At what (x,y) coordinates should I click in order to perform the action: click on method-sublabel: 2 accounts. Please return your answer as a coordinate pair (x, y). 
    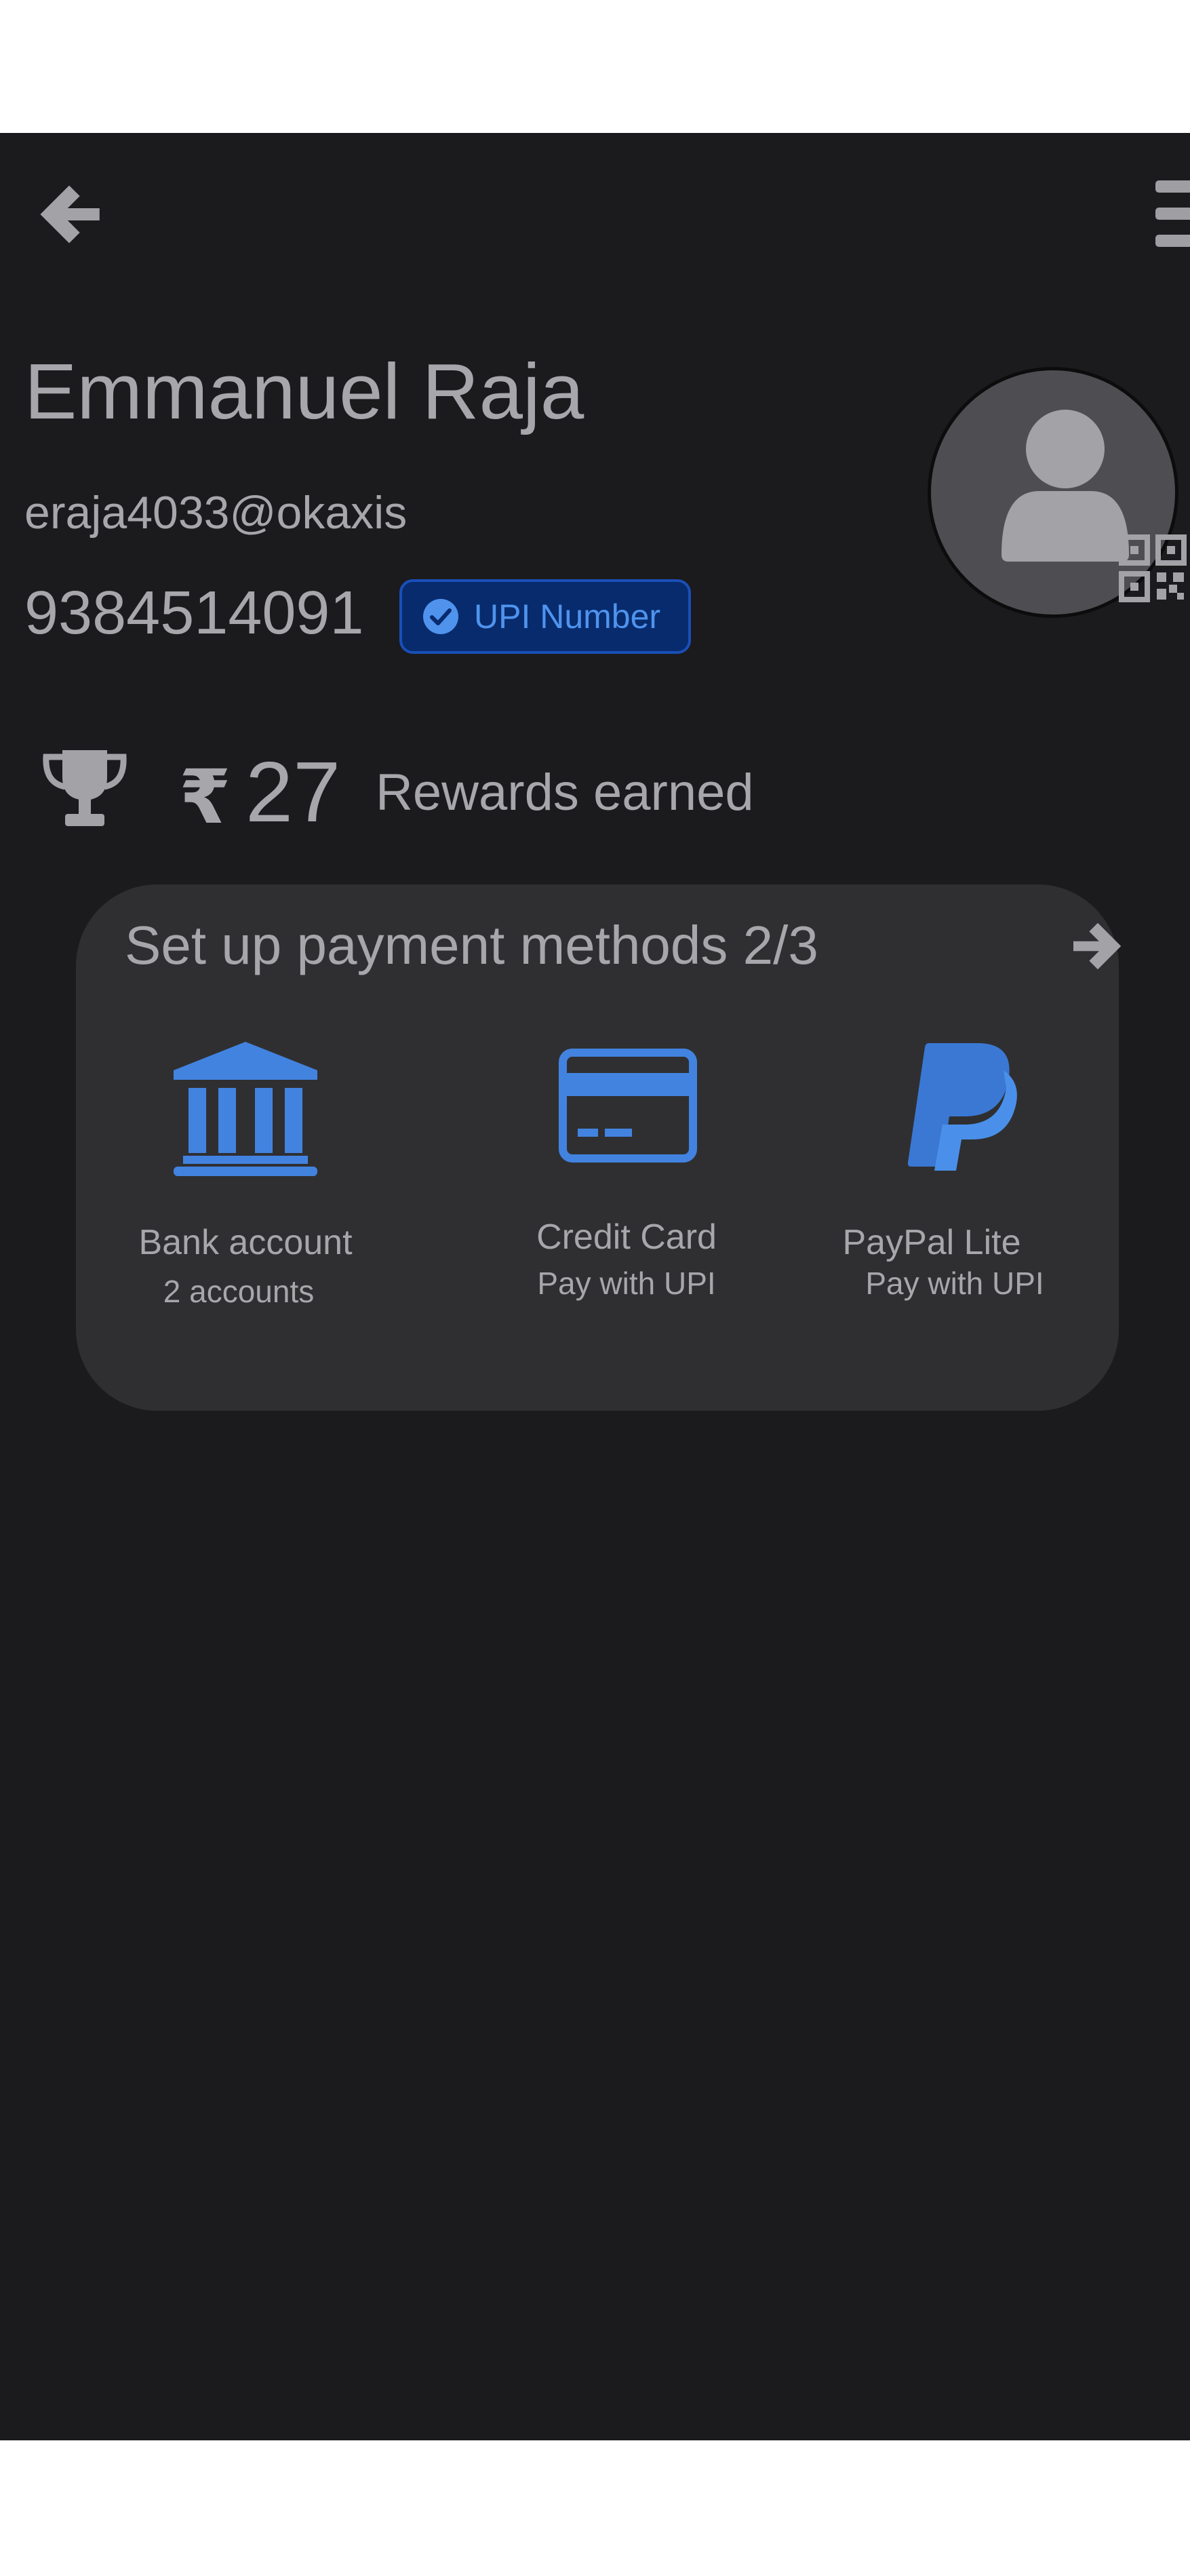
    Looking at the image, I should click on (239, 1291).